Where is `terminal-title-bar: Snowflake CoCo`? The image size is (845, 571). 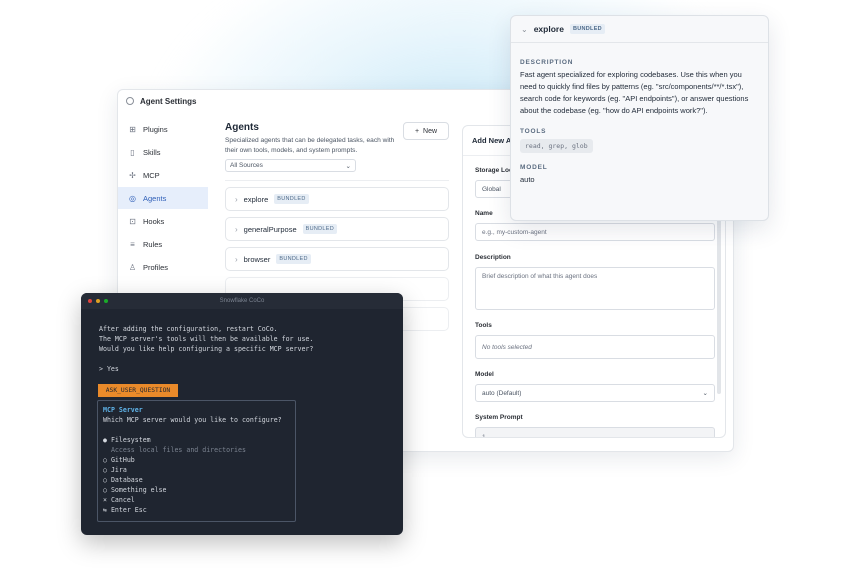 terminal-title-bar: Snowflake CoCo is located at coordinates (242, 301).